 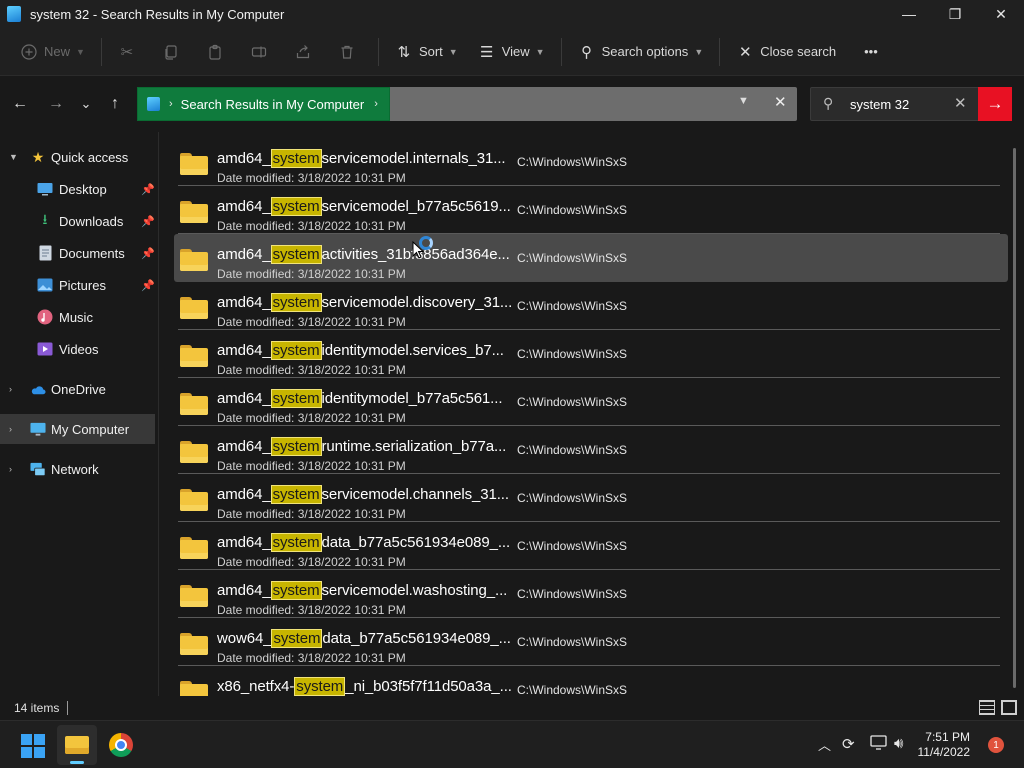 I want to click on sidebar-item-music: Music, so click(x=77, y=317).